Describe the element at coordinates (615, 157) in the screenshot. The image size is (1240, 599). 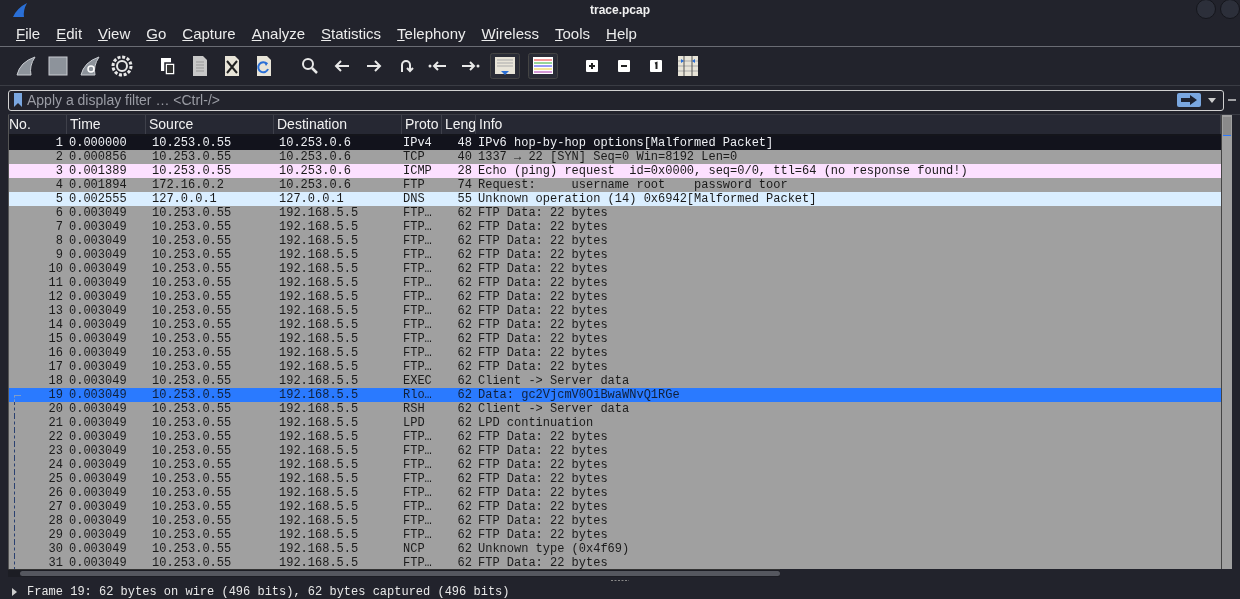
I see `packet-row: 2 0.000856 10.253.0.55 10.253.0.6 TCP 40 1337 → 22 [SYN] Seq=0 Win=8192 Len=0` at that location.